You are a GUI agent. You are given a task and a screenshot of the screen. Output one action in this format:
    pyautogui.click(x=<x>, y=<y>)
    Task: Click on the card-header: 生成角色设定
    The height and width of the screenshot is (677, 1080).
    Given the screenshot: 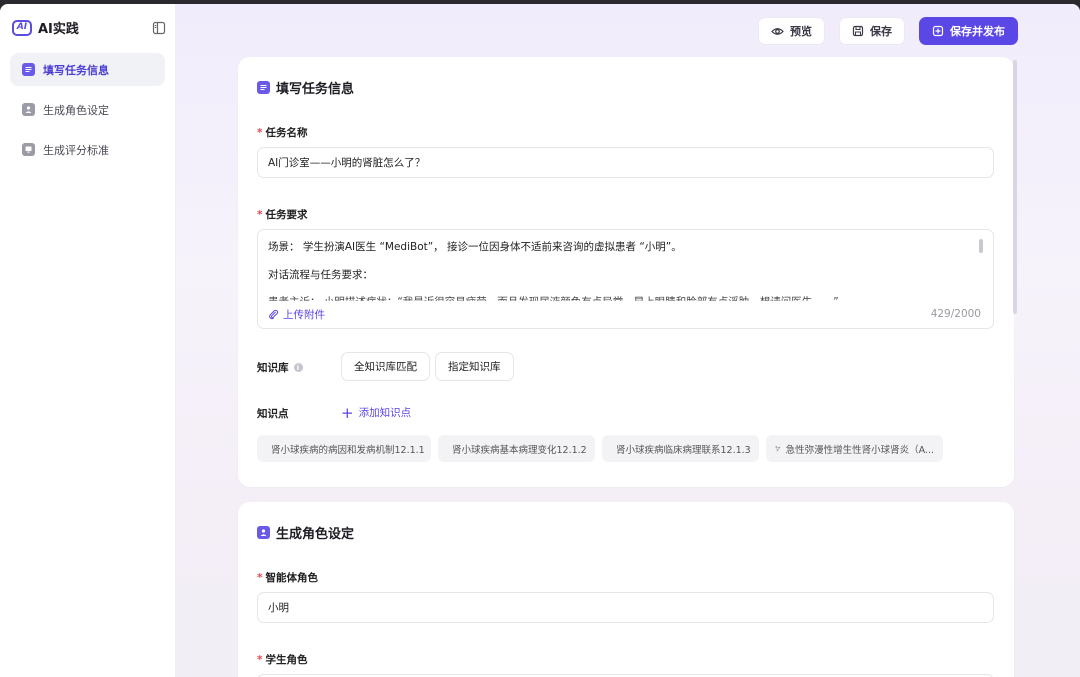 What is the action you would take?
    pyautogui.click(x=305, y=532)
    